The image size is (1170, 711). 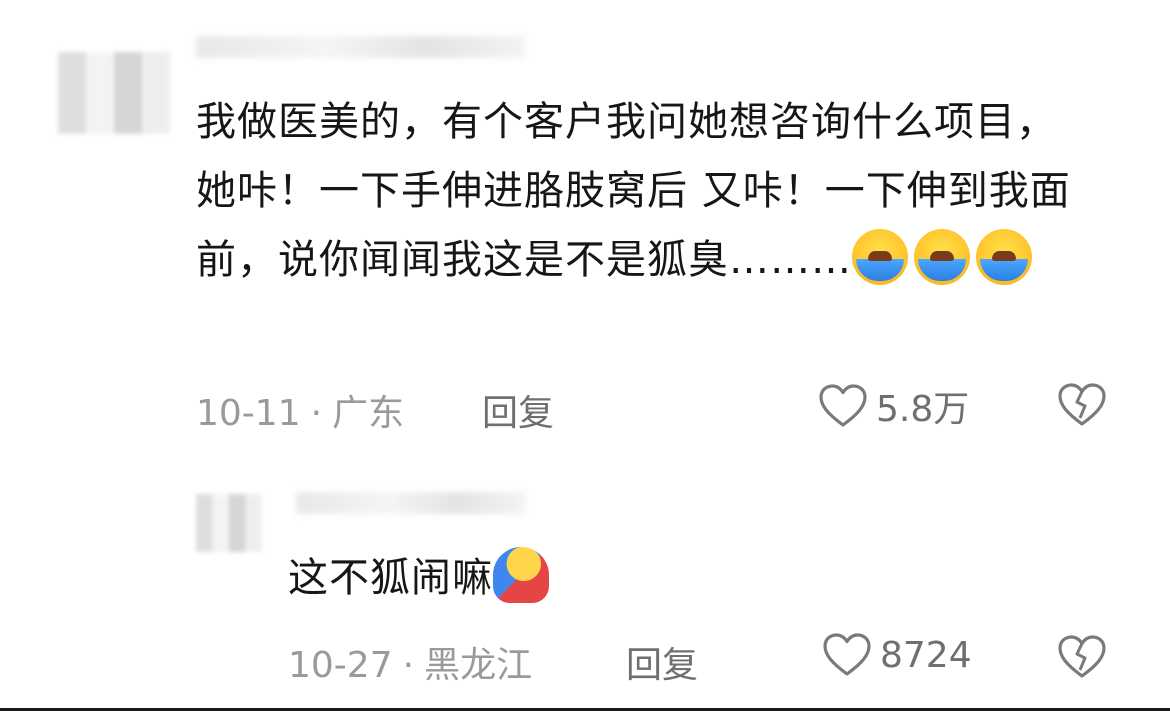 What do you see at coordinates (923, 409) in the screenshot?
I see `like-count: 5.8万` at bounding box center [923, 409].